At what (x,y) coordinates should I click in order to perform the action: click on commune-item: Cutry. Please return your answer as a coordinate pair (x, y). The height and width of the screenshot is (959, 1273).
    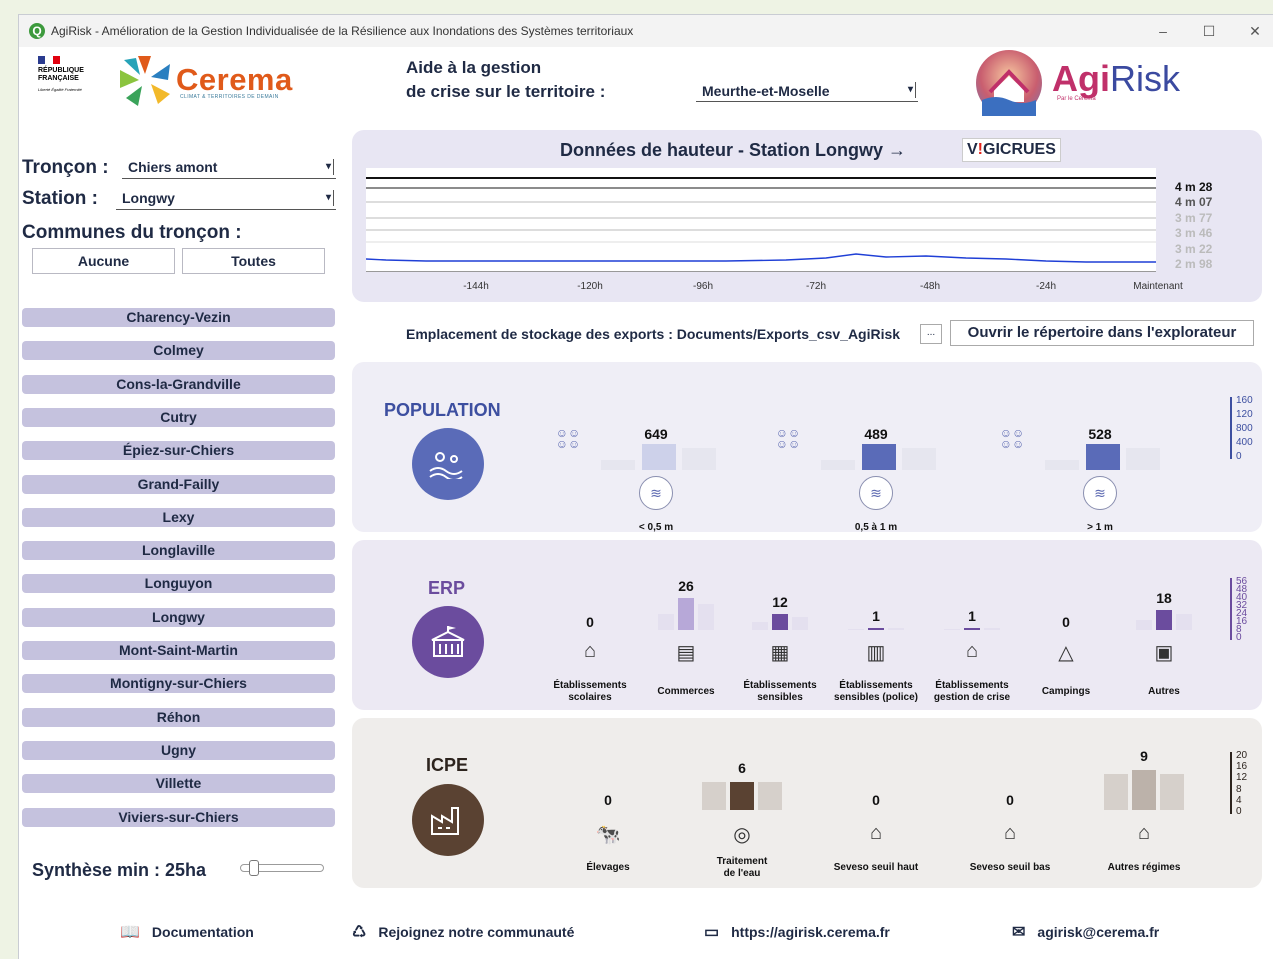
    Looking at the image, I should click on (178, 417).